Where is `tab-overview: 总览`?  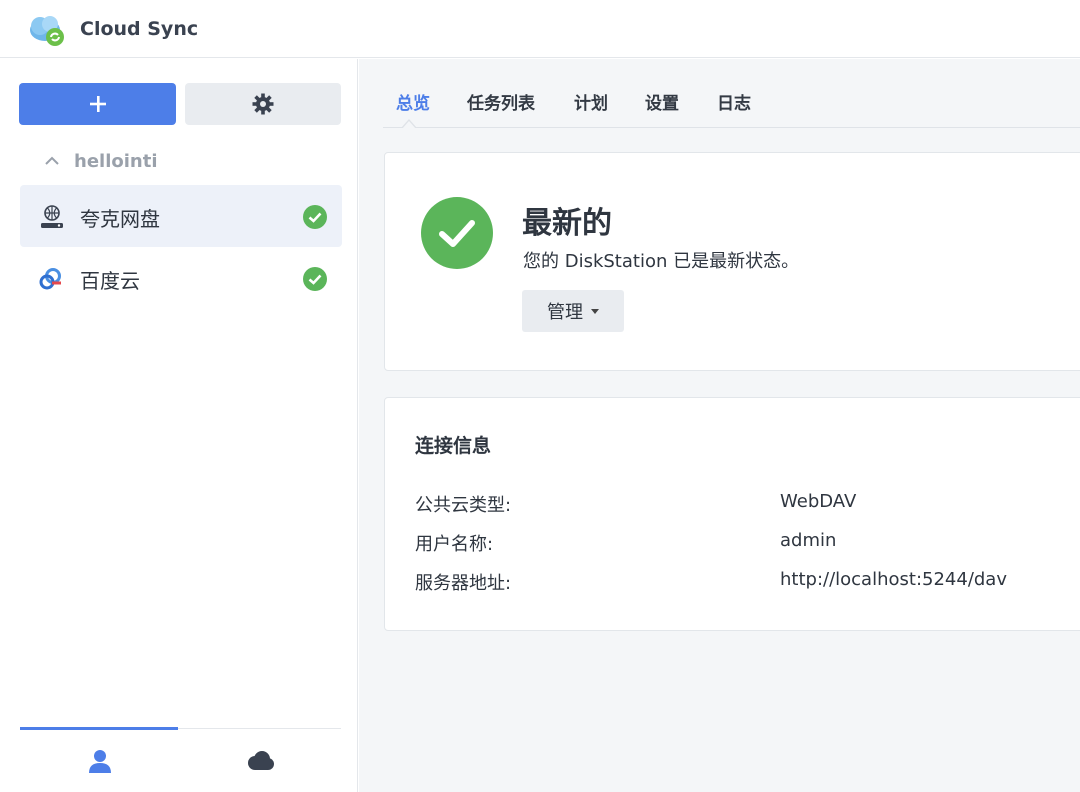 tab-overview: 总览 is located at coordinates (413, 101).